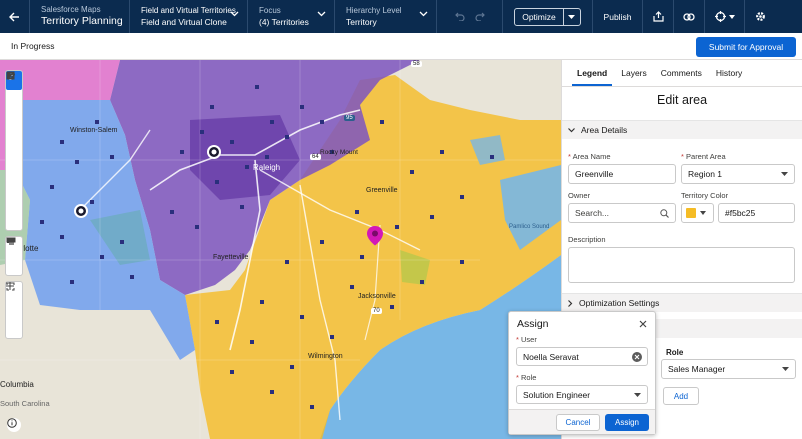  What do you see at coordinates (675, 352) in the screenshot?
I see `role-column-header: Role` at bounding box center [675, 352].